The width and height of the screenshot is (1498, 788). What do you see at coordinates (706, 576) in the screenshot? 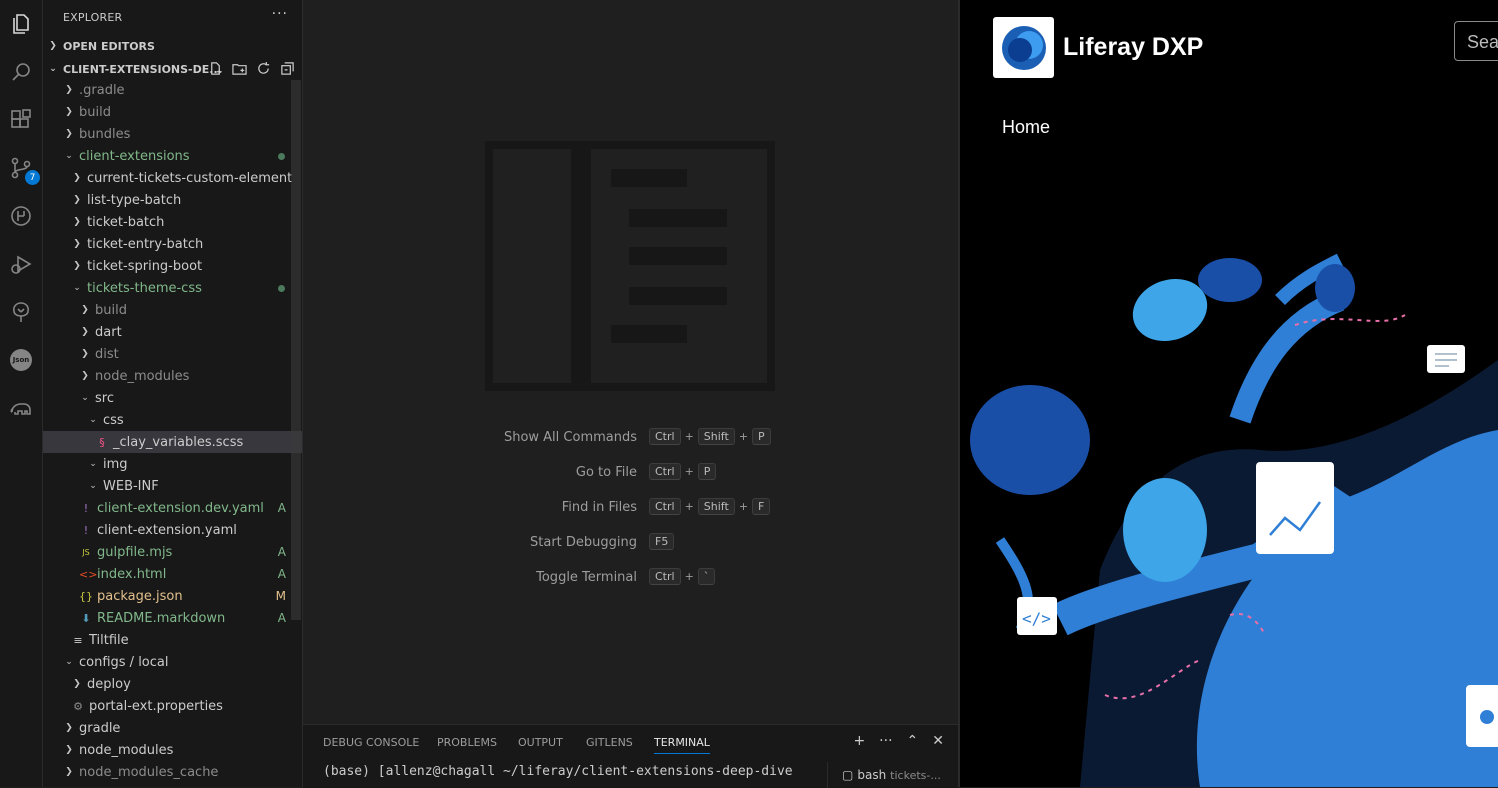
I see `keycap: `` at bounding box center [706, 576].